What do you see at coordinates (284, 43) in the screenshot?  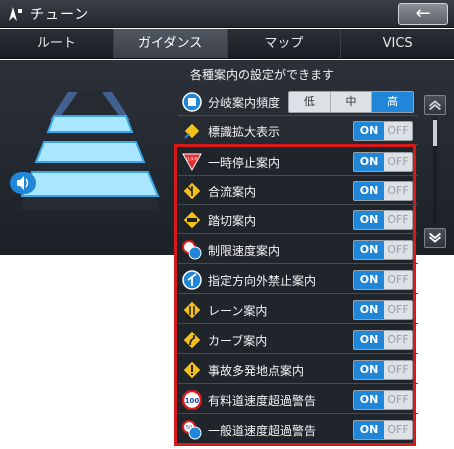 I see `tab-map: マップ` at bounding box center [284, 43].